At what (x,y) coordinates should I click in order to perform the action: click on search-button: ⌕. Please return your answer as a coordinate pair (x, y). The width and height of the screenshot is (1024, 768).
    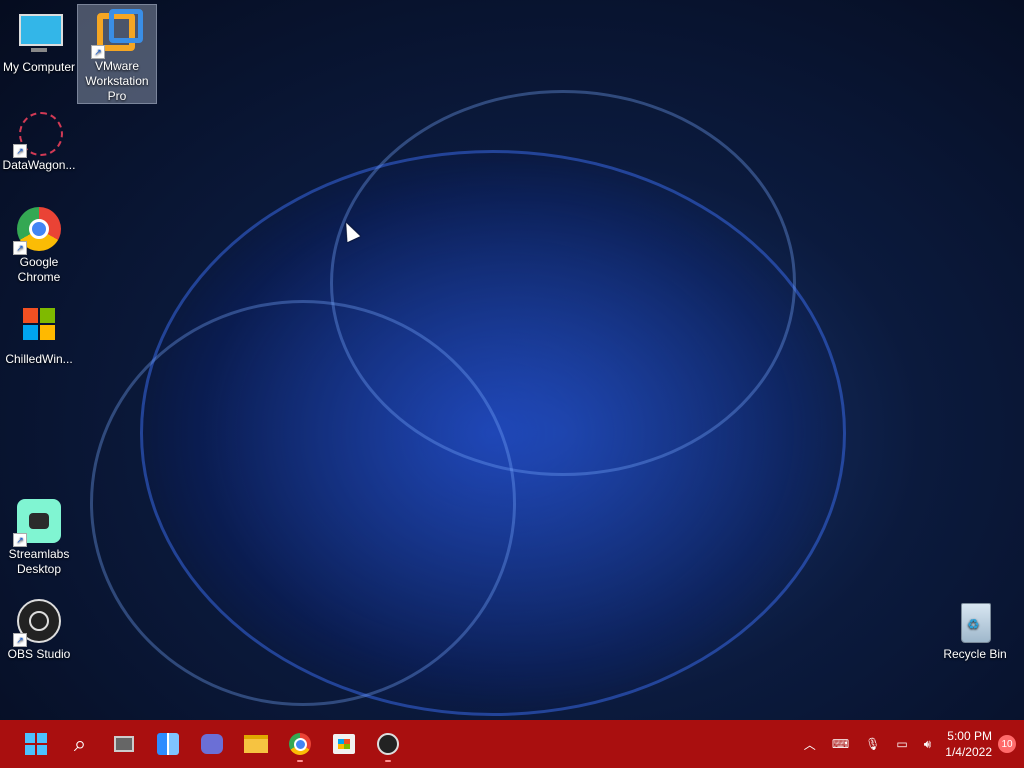
    Looking at the image, I should click on (80, 744).